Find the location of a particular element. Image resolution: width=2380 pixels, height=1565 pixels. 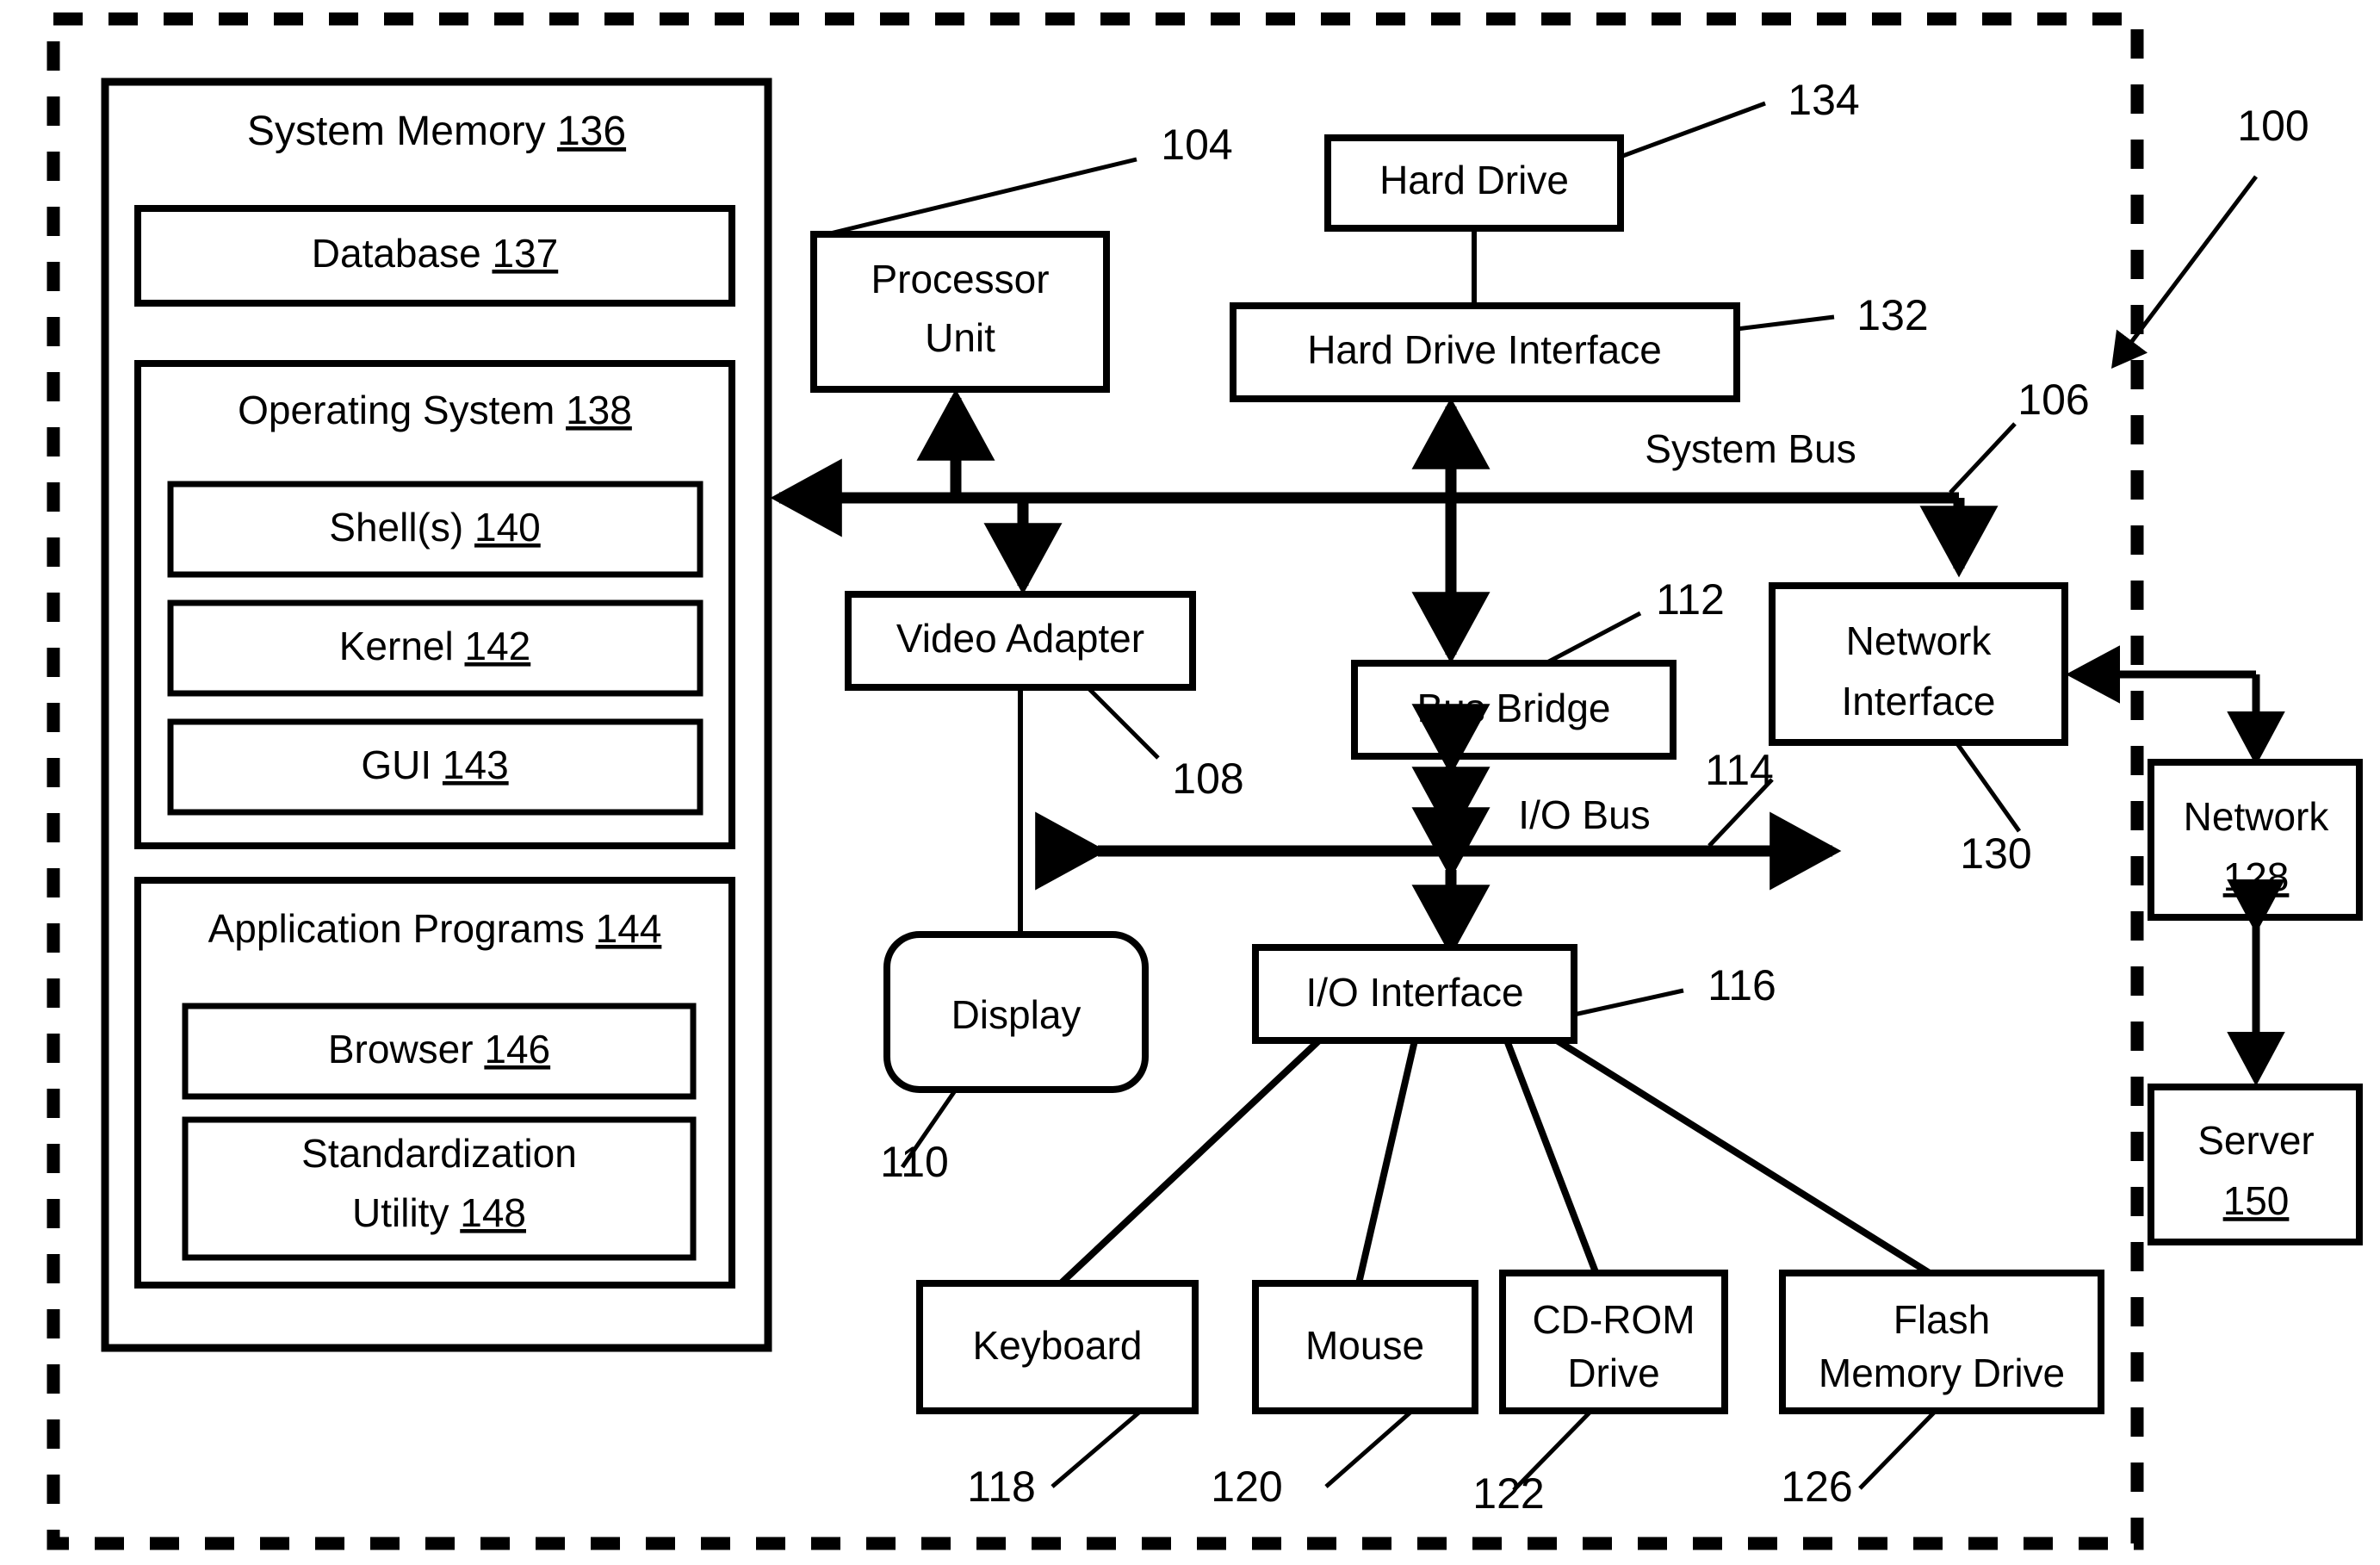

processor-unit-ref: 104 is located at coordinates (1196, 145).